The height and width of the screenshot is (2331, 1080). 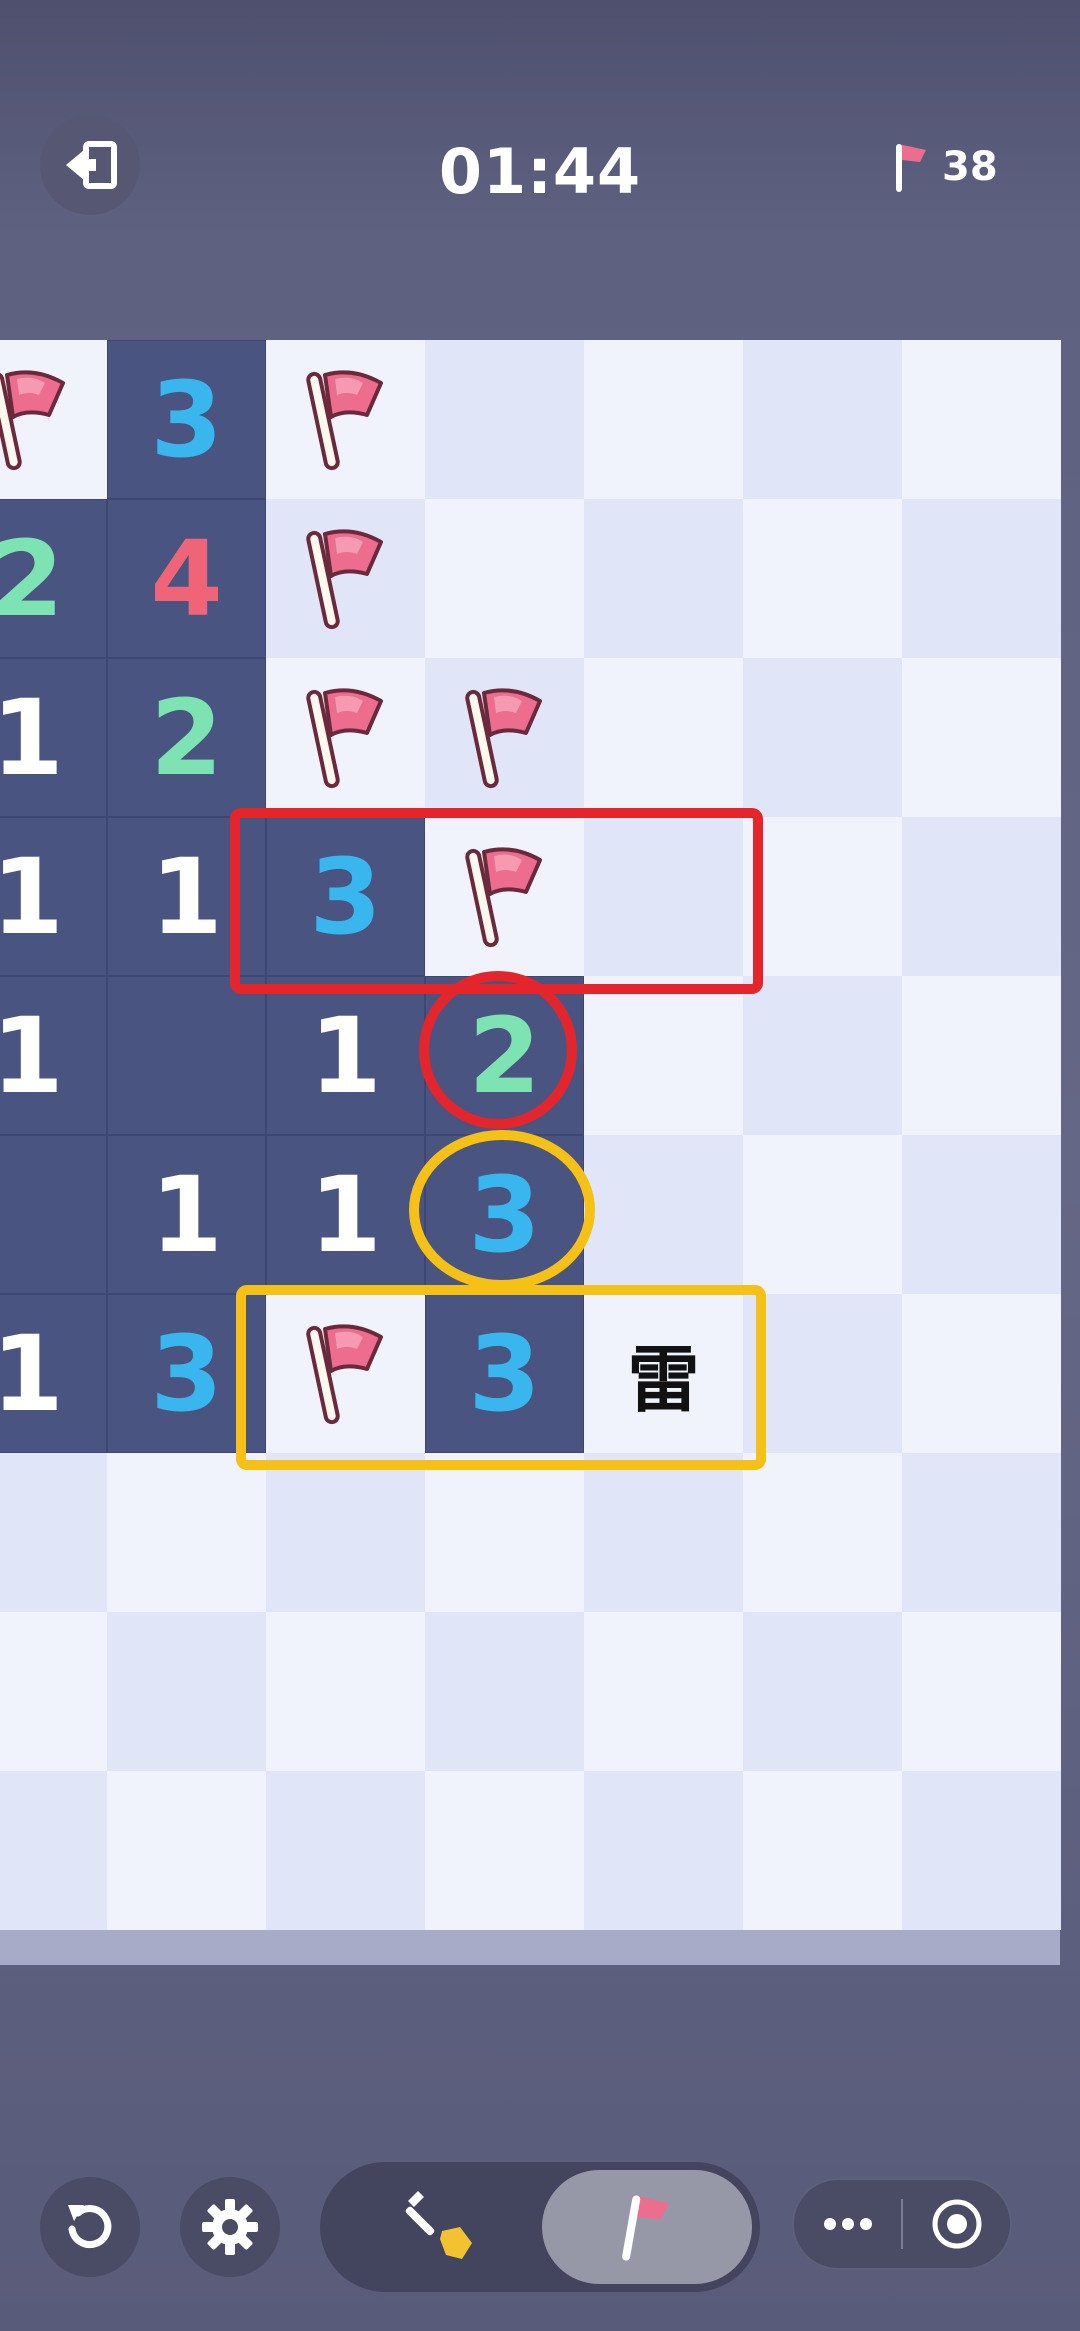 I want to click on more-button, so click(x=847, y=2224).